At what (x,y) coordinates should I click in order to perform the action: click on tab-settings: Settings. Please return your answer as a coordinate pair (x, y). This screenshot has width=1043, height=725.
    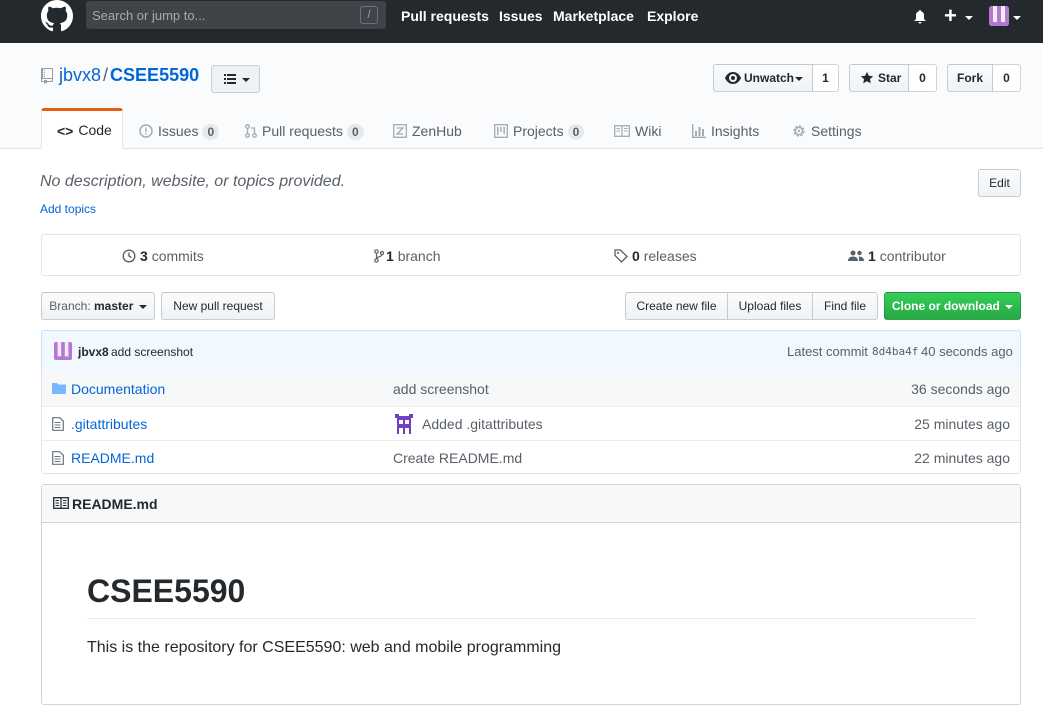
    Looking at the image, I should click on (827, 136).